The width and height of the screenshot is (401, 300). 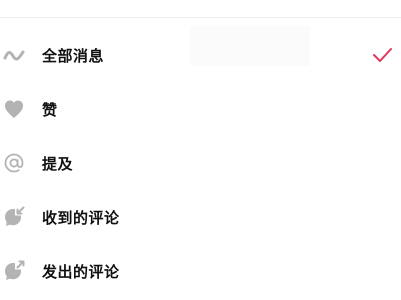 I want to click on checkmark-icon, so click(x=382, y=55).